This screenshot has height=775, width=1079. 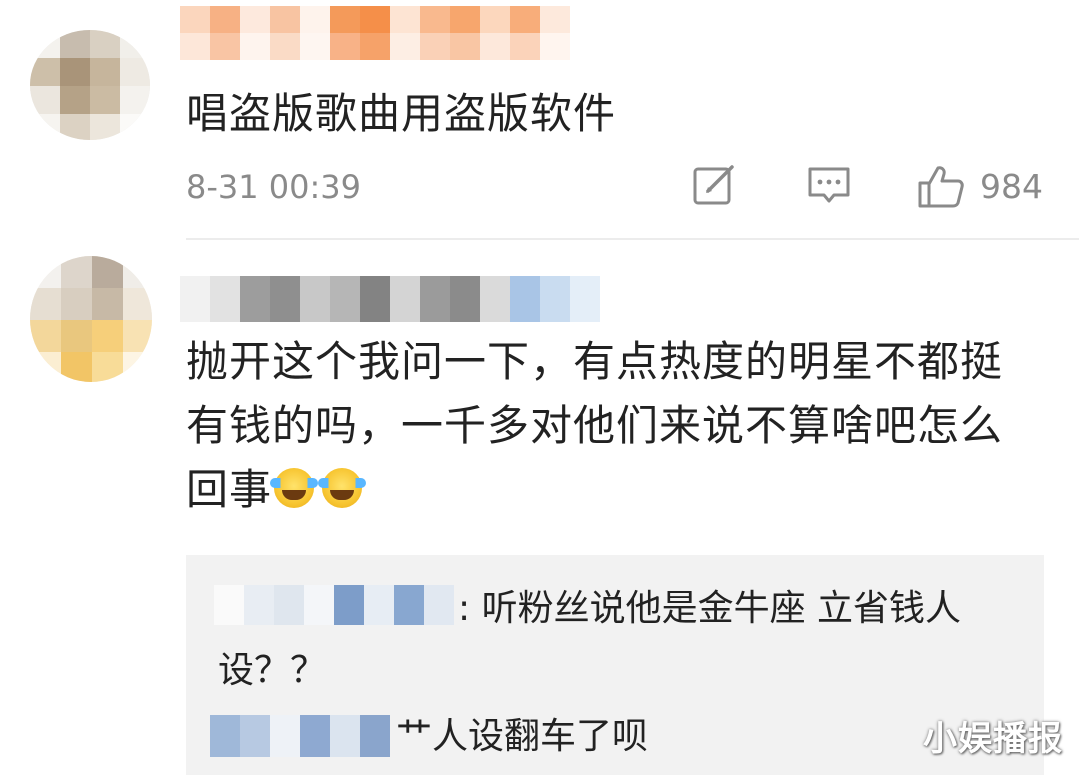 What do you see at coordinates (522, 736) in the screenshot?
I see `reply-text: 艹人设翻车了呗` at bounding box center [522, 736].